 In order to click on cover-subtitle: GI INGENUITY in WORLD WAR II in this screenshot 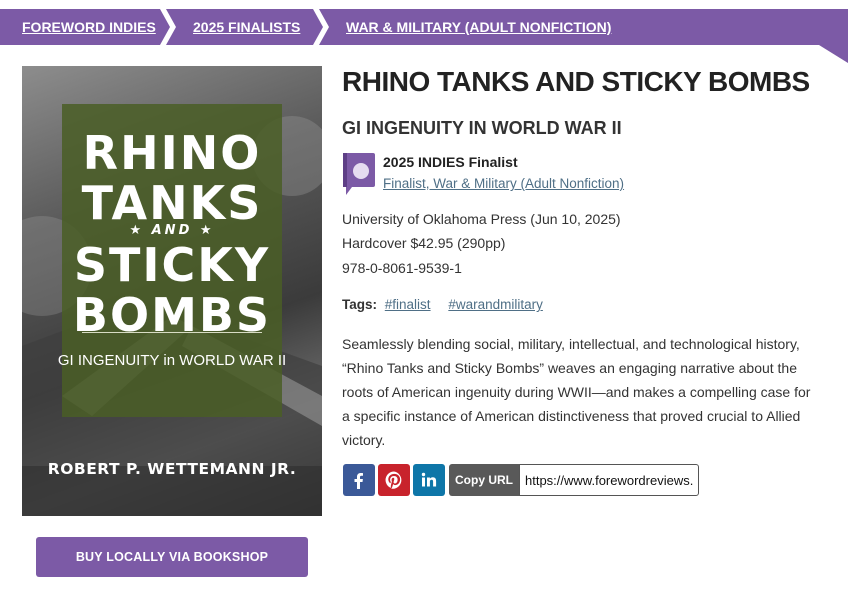, I will do `click(172, 360)`.